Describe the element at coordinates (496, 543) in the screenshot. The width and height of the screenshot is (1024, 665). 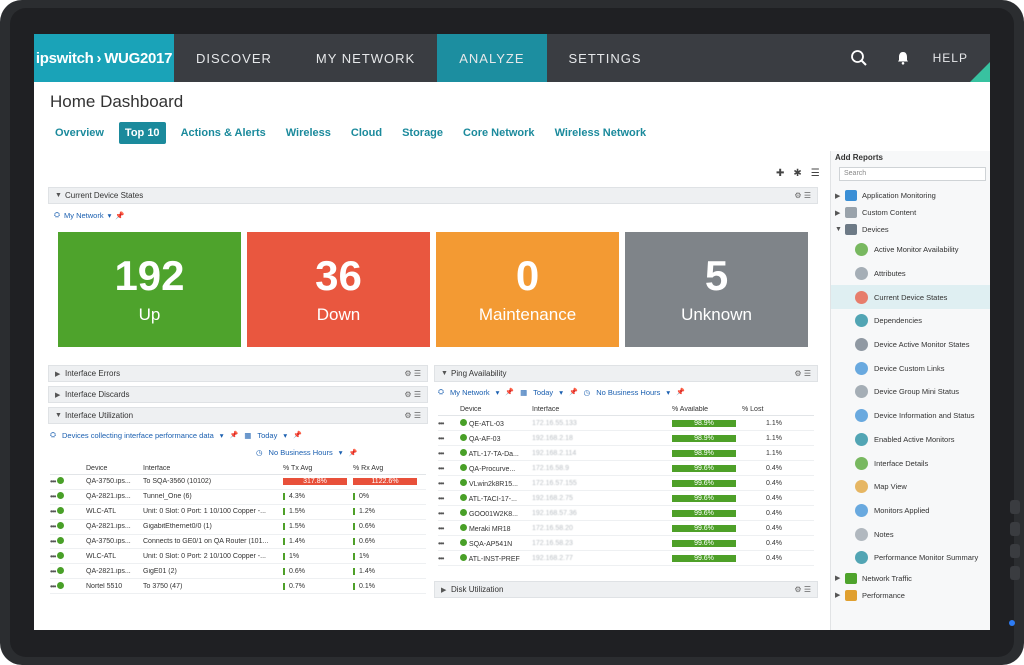
I see `cell-device: SQA-AP541N` at that location.